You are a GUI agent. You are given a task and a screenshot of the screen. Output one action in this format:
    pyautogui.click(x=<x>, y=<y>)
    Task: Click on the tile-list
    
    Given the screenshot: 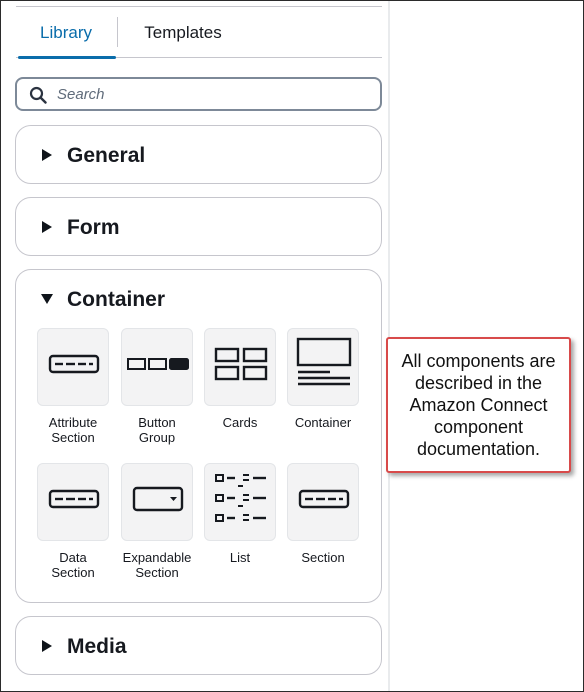 What is the action you would take?
    pyautogui.click(x=240, y=502)
    